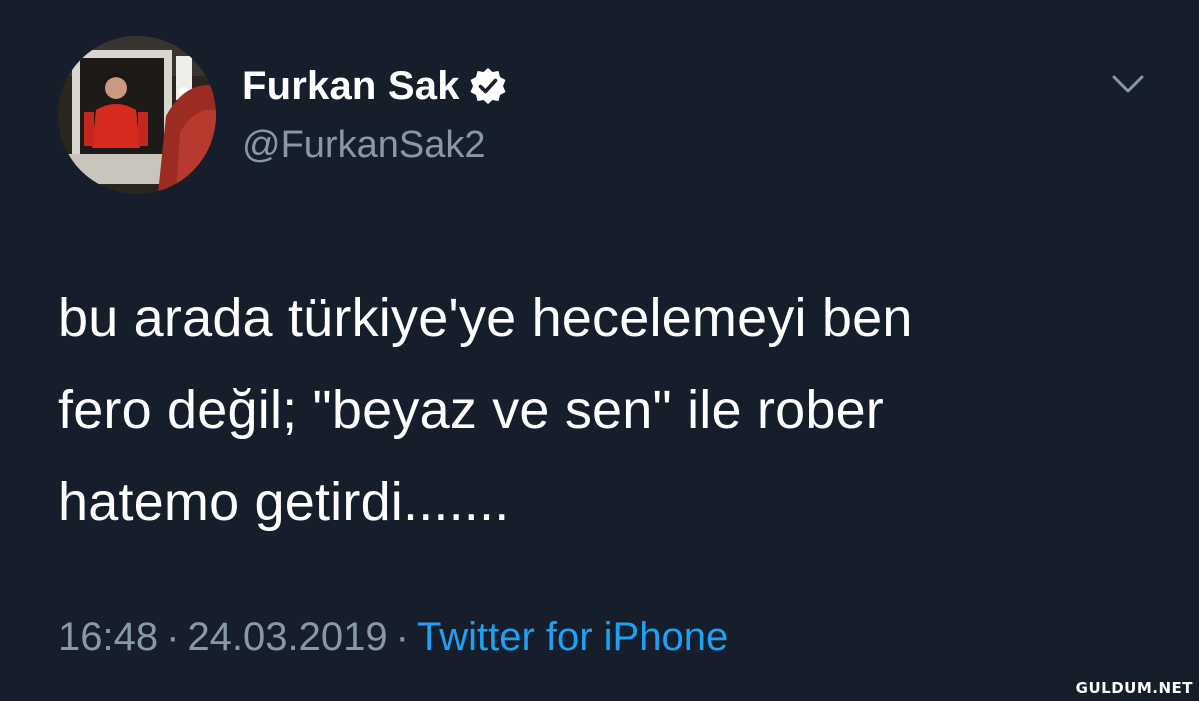 This screenshot has height=701, width=1199. I want to click on display-name: Furkan Sak, so click(375, 86).